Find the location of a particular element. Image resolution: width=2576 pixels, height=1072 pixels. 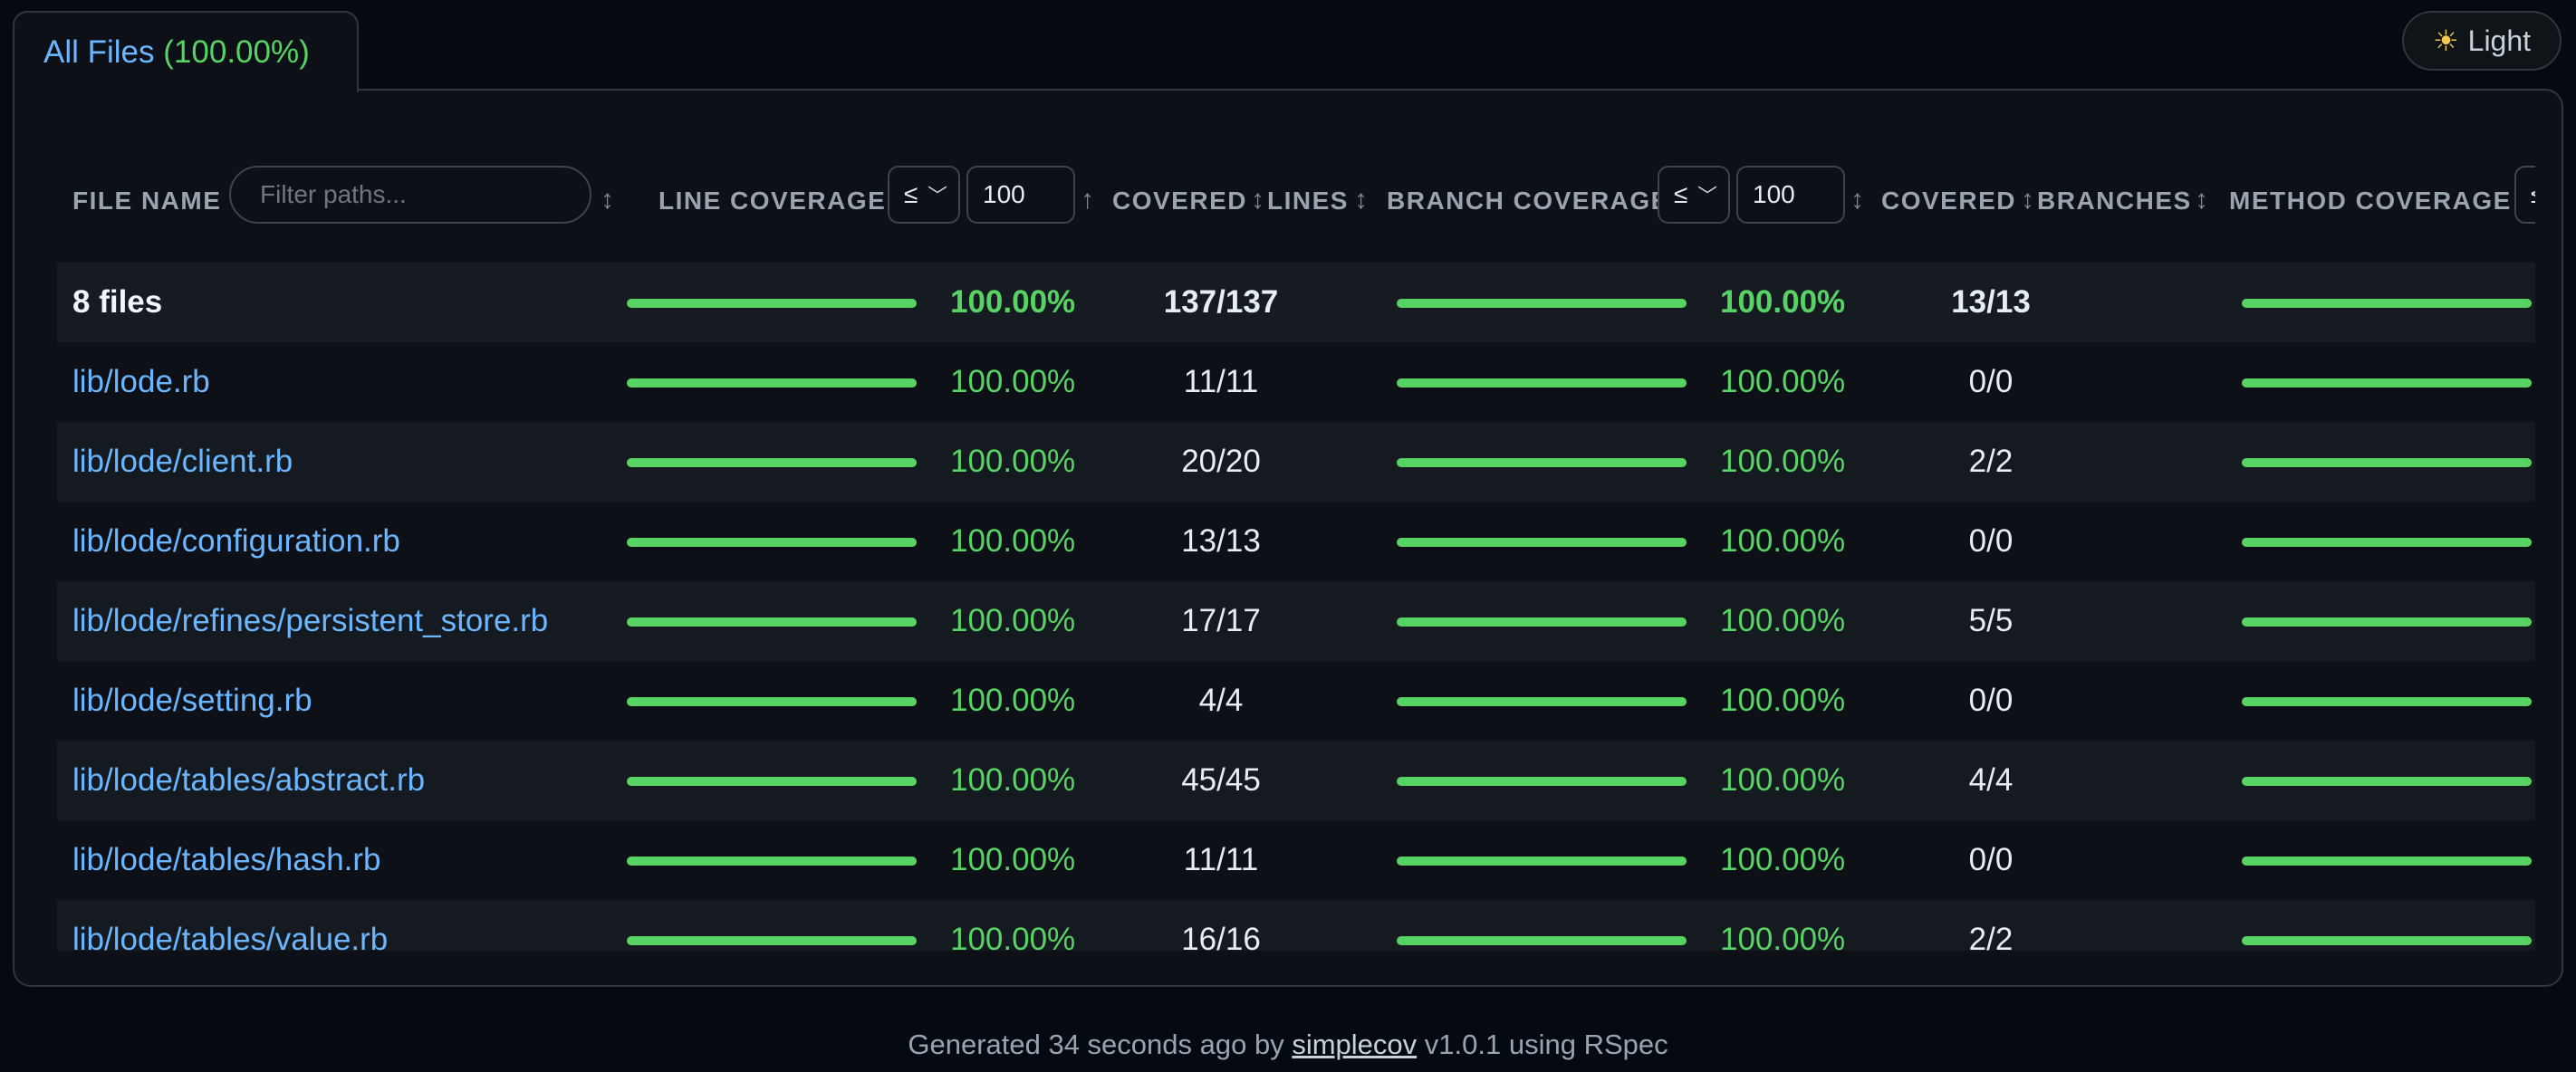

tab-percent: (100.00%) is located at coordinates (236, 52).